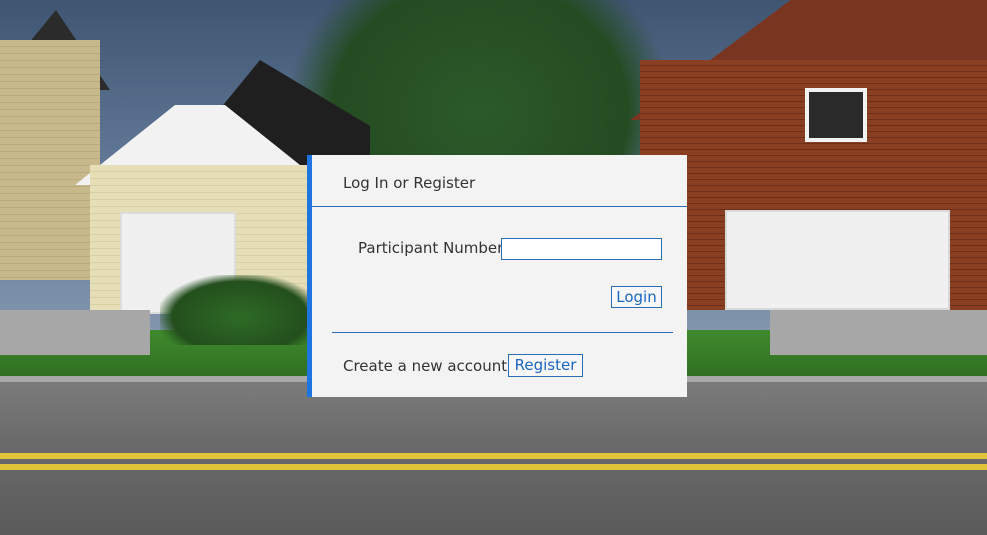  What do you see at coordinates (545, 365) in the screenshot?
I see `register-button: Register` at bounding box center [545, 365].